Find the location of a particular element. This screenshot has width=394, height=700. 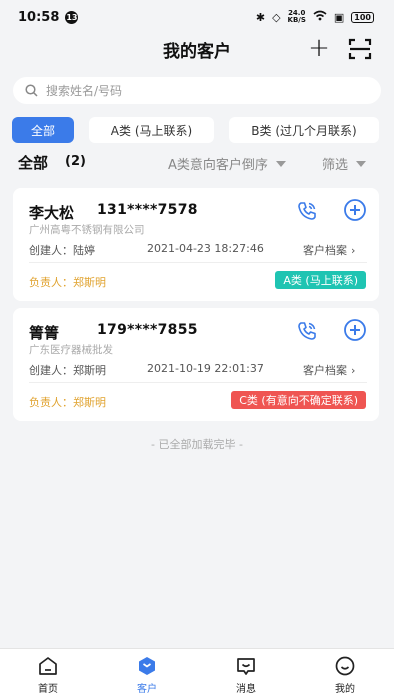

list-header: 全部 (2) A类意向客户倒序 筛选 is located at coordinates (197, 163).